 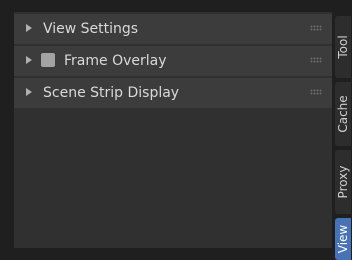 I want to click on panel-header-frame-overlay: Frame Overlay, so click(x=173, y=61).